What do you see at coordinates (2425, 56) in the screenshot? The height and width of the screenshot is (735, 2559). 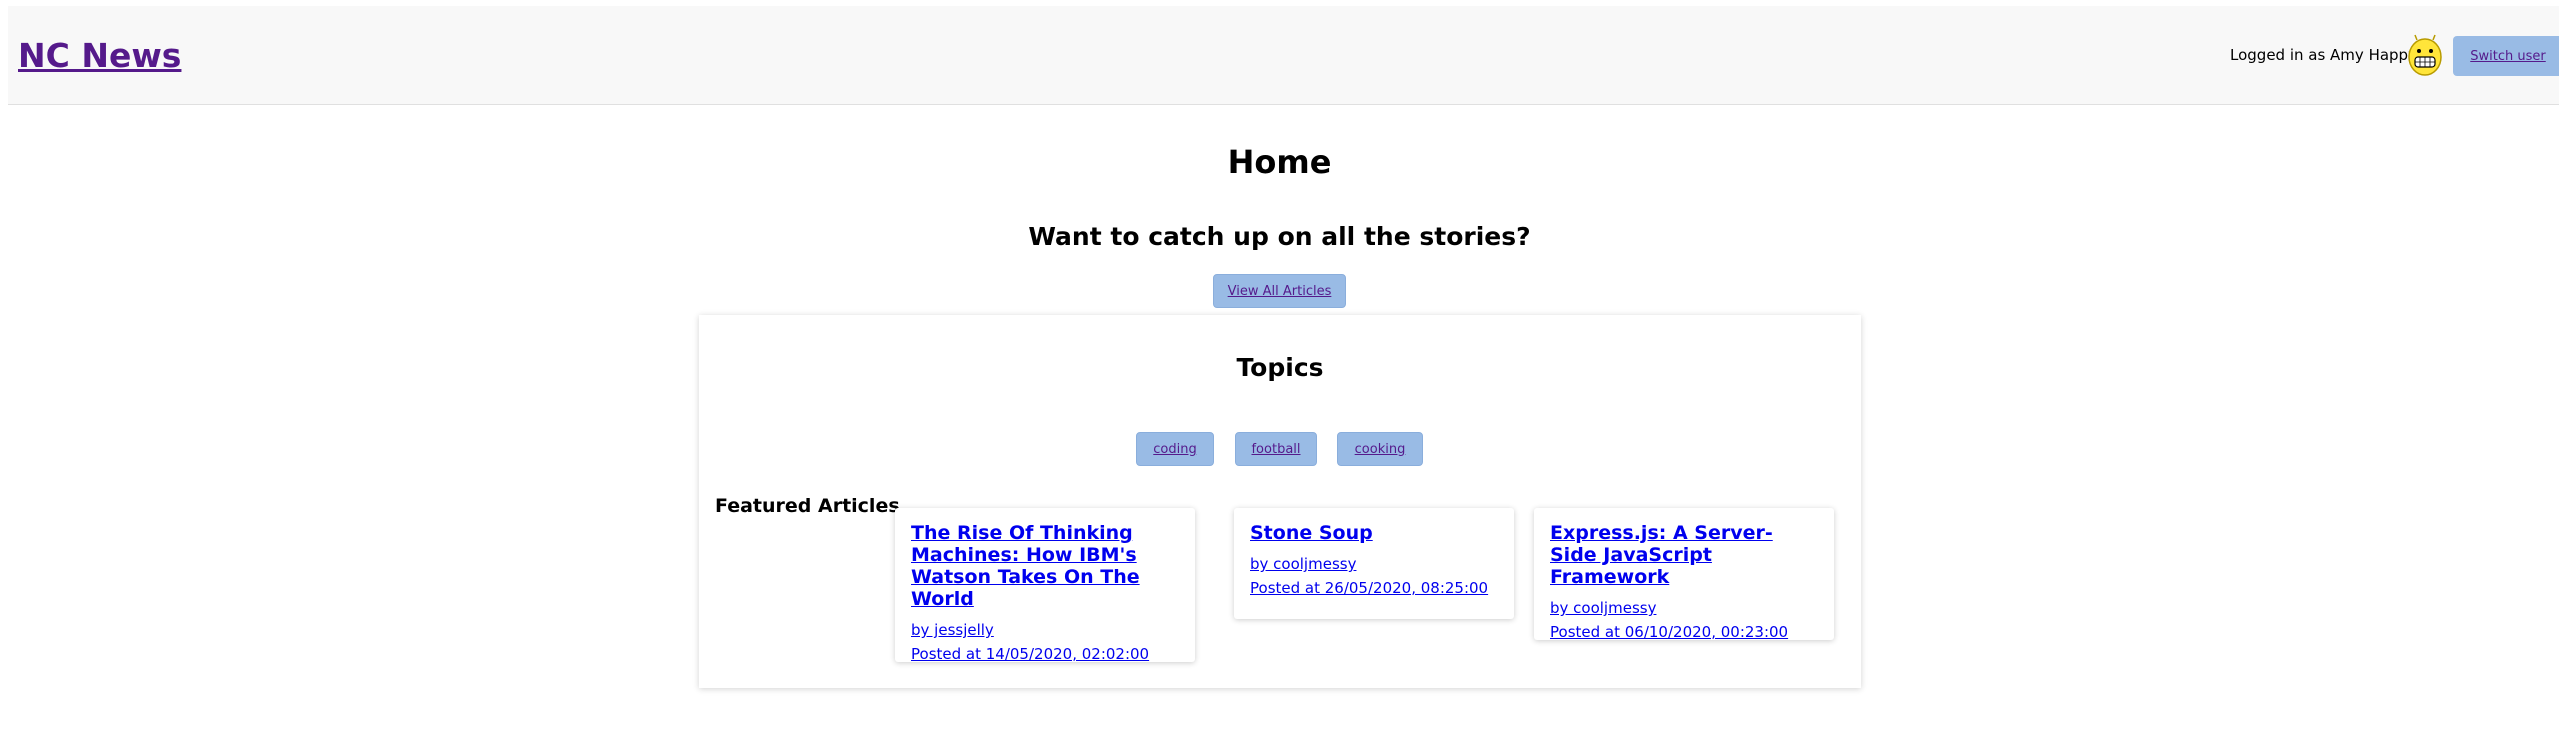 I see `smiley-avatar-icon` at bounding box center [2425, 56].